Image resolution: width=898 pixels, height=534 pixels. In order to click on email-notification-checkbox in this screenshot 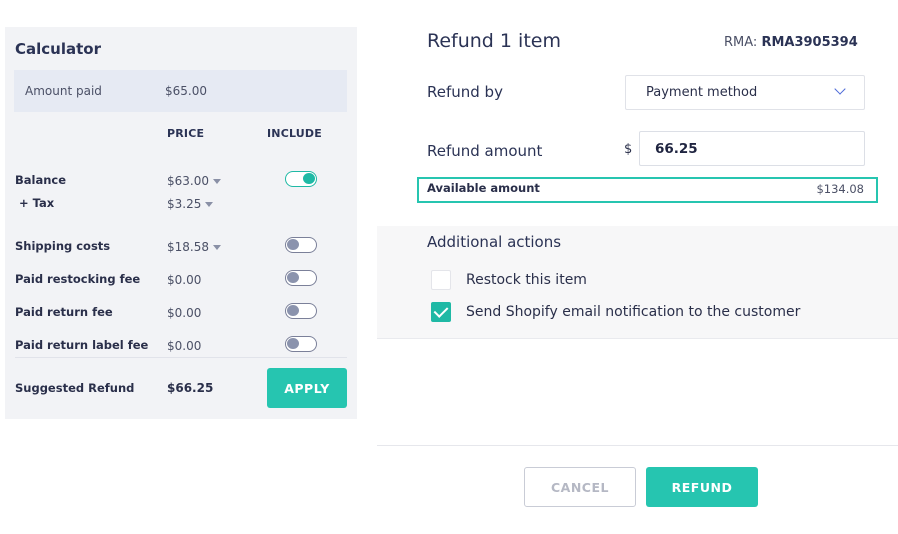, I will do `click(441, 312)`.